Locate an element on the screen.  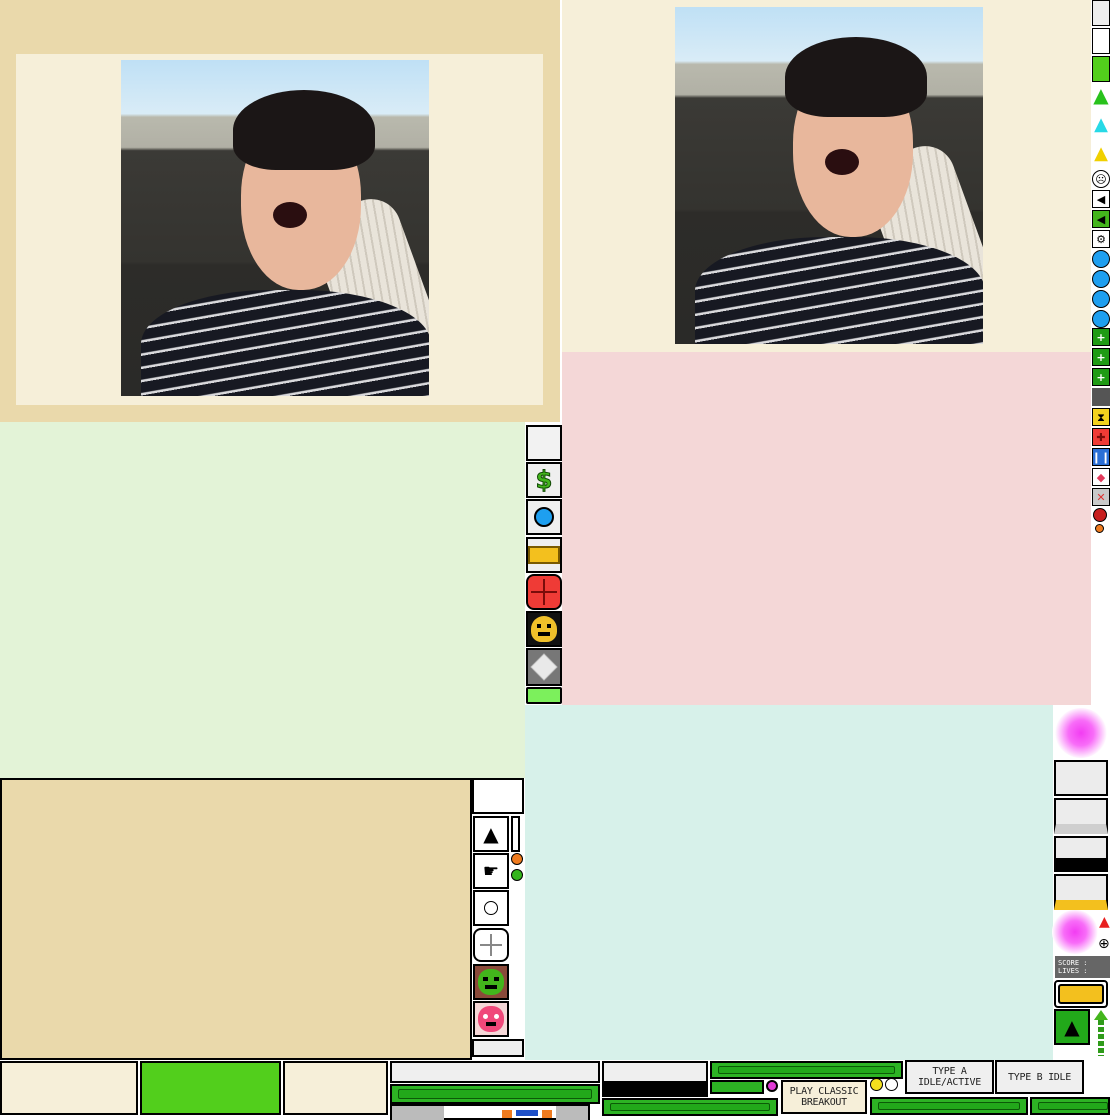
top-right-panel is located at coordinates (826, 176).